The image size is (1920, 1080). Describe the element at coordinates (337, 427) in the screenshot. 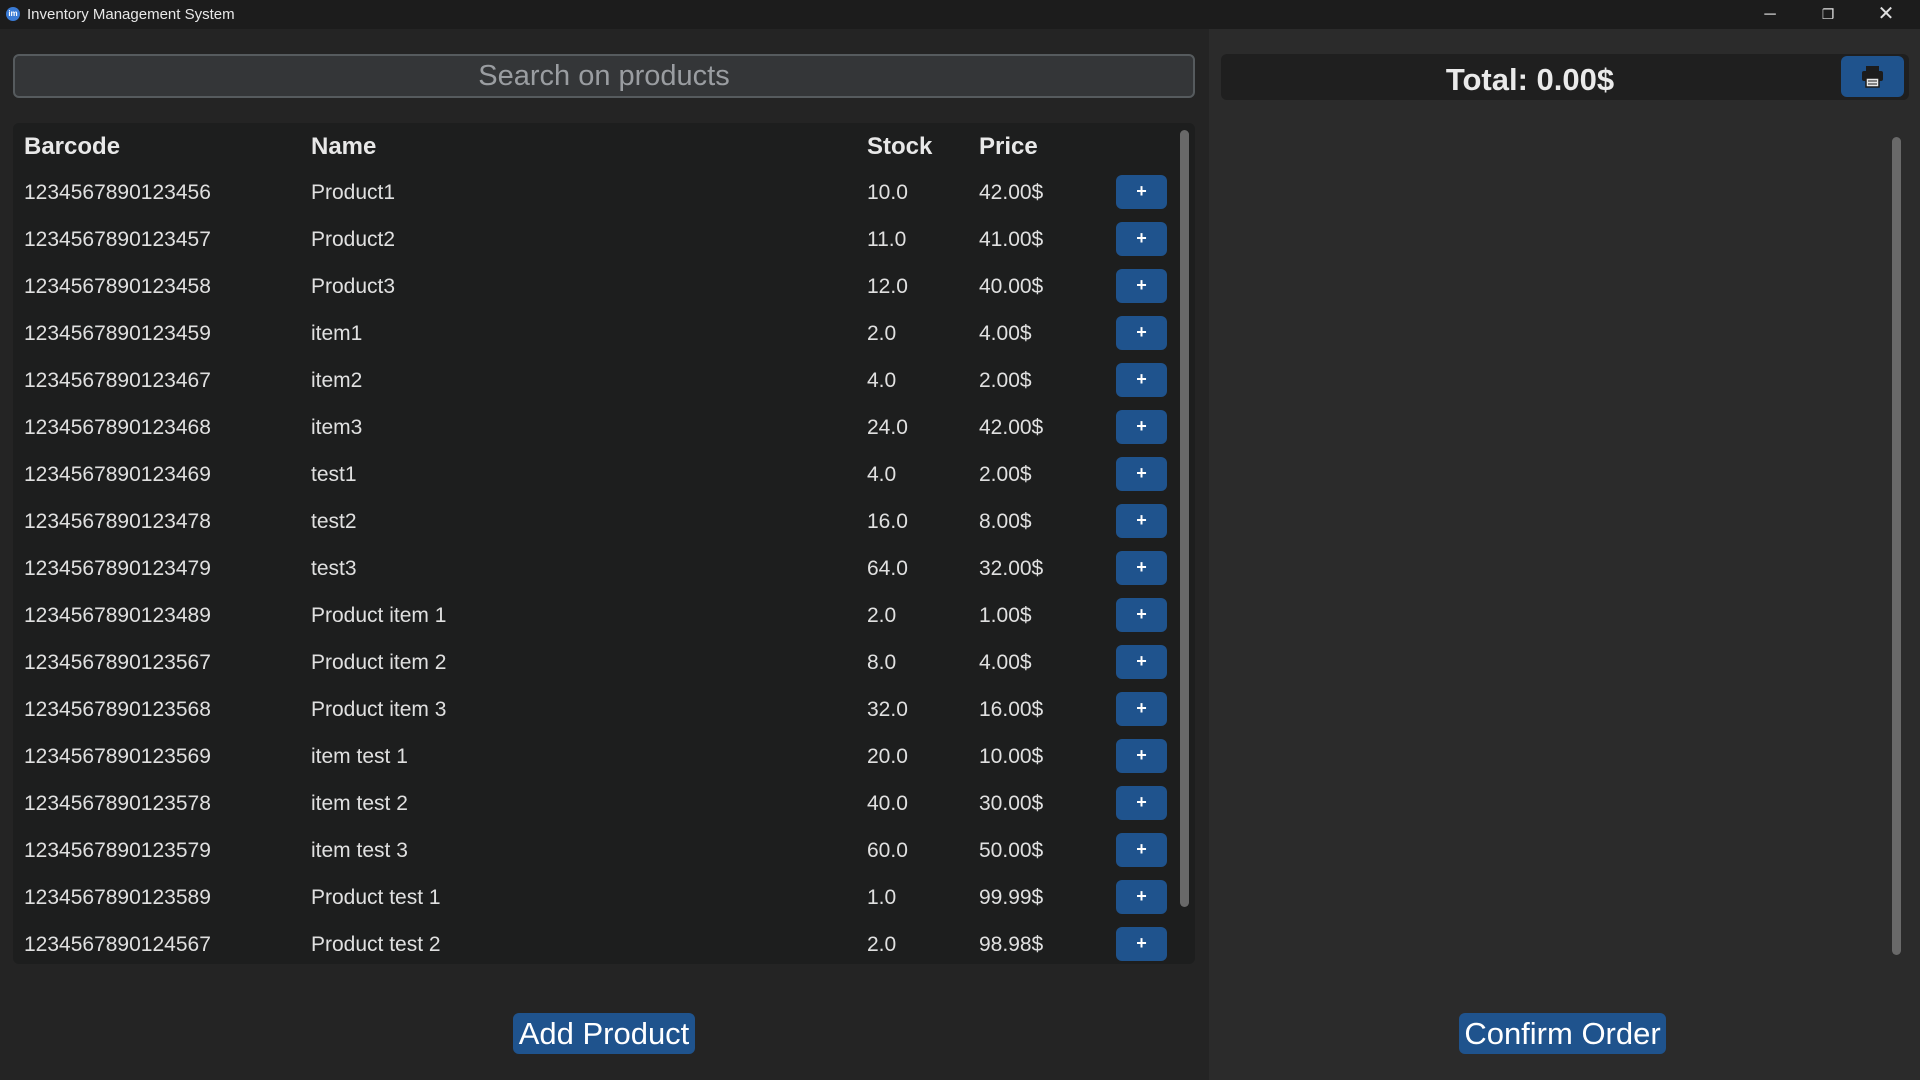

I see `cell-name: item3` at that location.